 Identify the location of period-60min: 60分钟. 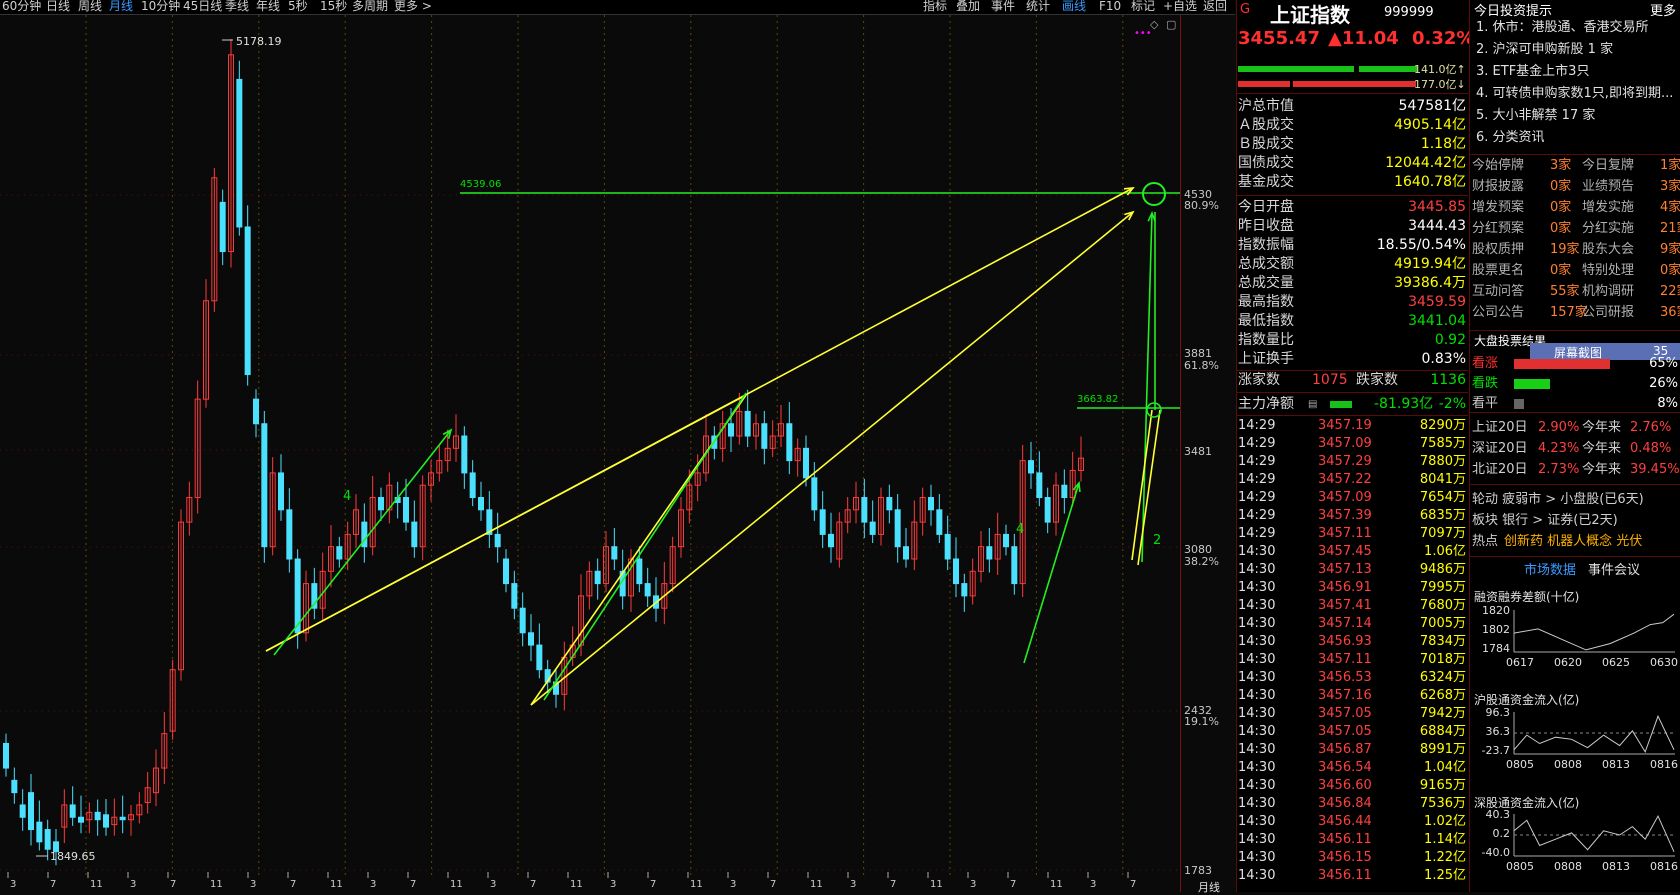
(21, 6).